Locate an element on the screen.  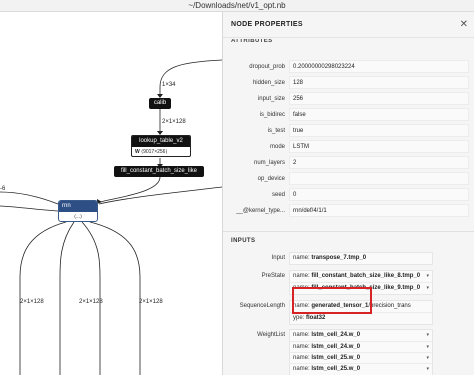
attribute-key: is_test is located at coordinates (276, 131).